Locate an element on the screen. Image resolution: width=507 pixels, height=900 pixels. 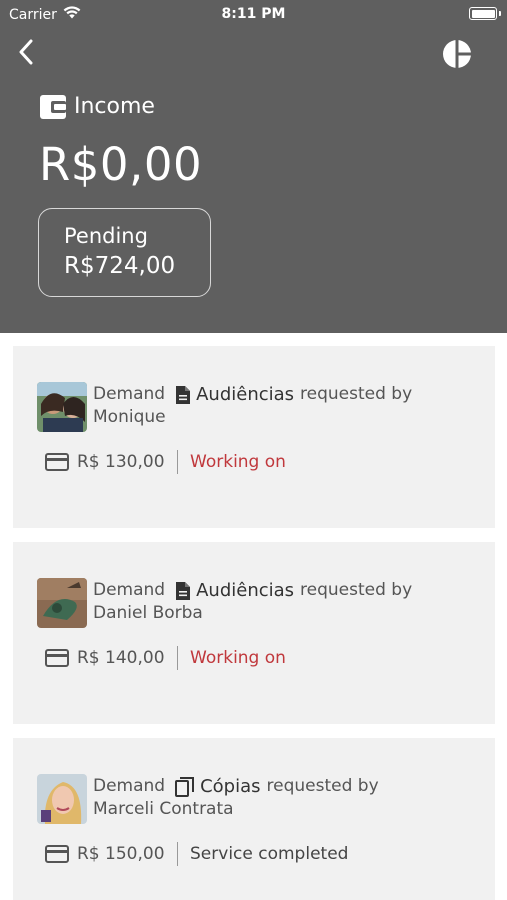
price: R$ 130,00 is located at coordinates (121, 462).